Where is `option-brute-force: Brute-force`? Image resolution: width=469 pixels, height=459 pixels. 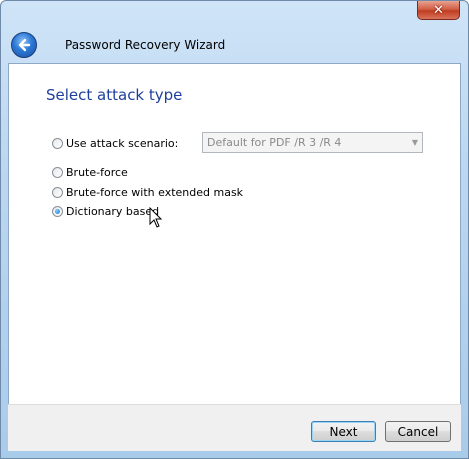
option-brute-force: Brute-force is located at coordinates (90, 172).